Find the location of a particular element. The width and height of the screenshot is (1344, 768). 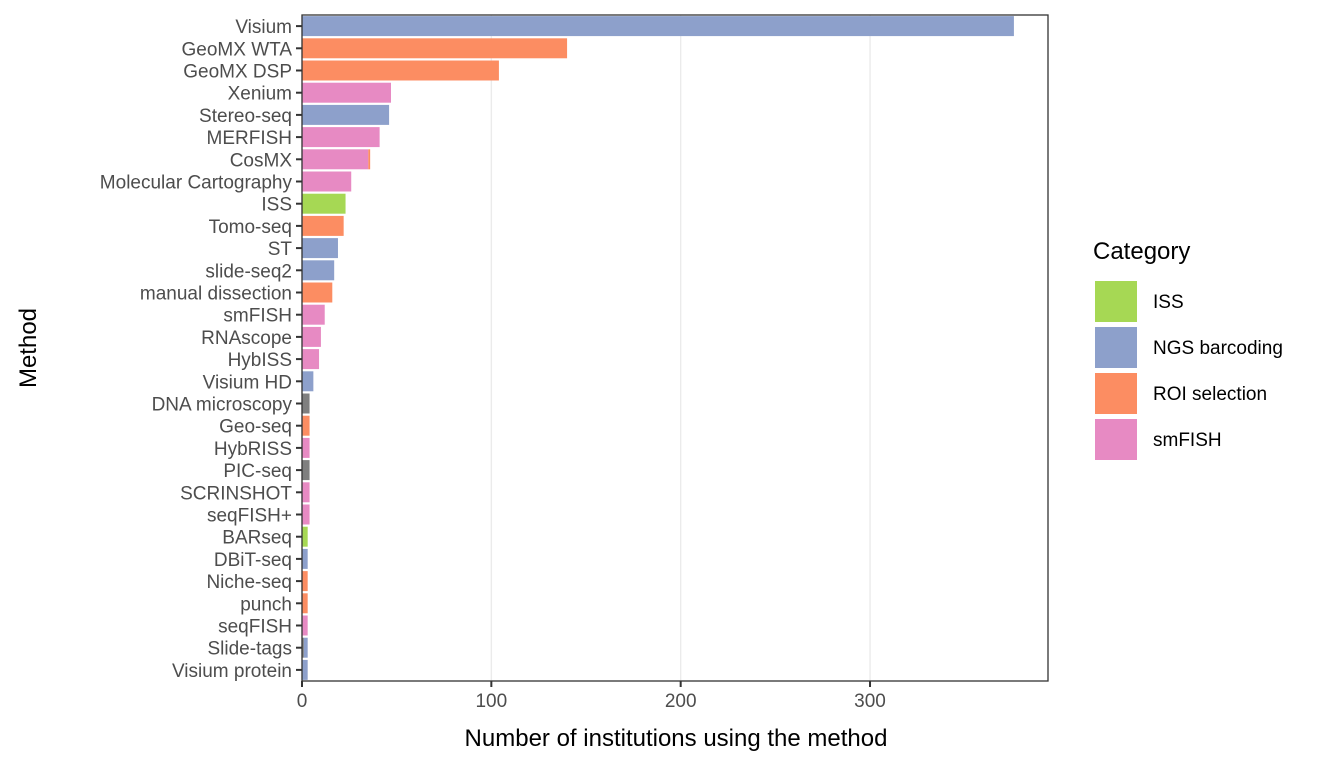

y-tick-label: Stereo-seq is located at coordinates (245, 116).